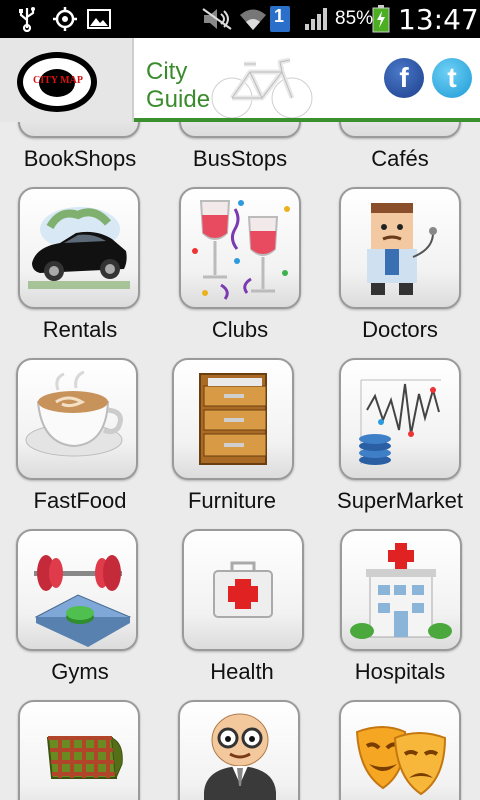 This screenshot has width=480, height=800. I want to click on tile-fastfood, so click(77, 419).